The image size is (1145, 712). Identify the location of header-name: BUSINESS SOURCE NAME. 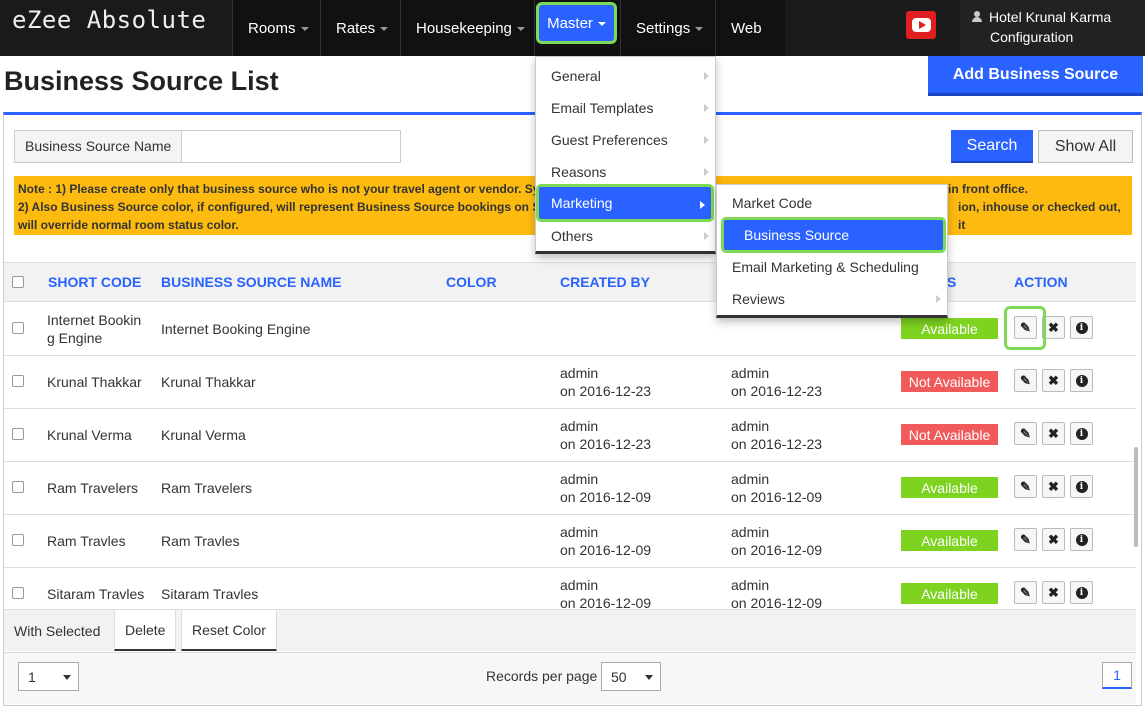
(251, 282).